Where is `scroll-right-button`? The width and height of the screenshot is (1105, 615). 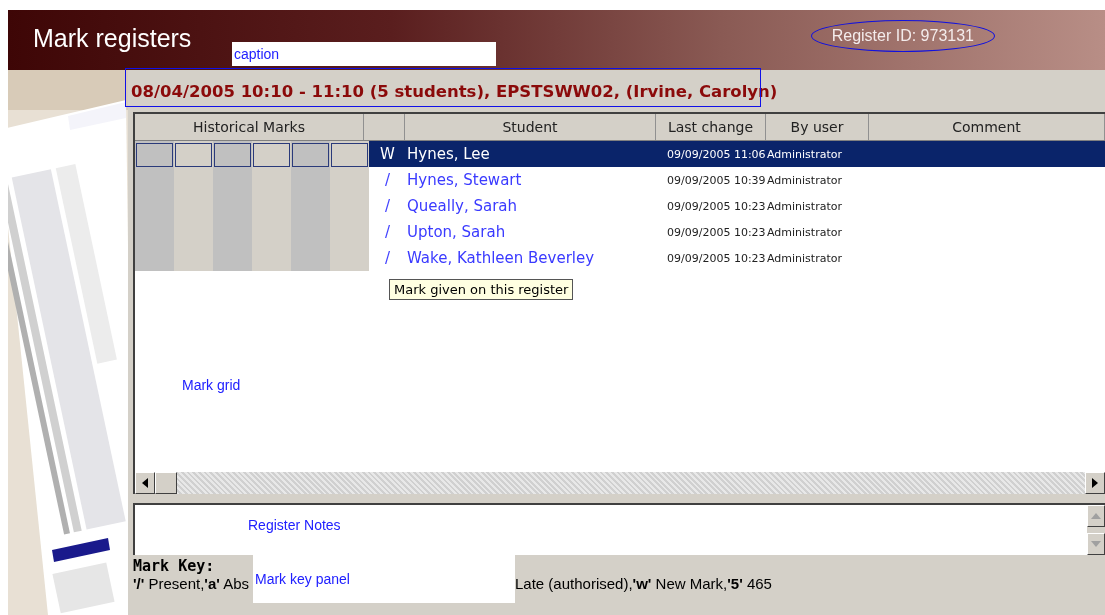 scroll-right-button is located at coordinates (1095, 483).